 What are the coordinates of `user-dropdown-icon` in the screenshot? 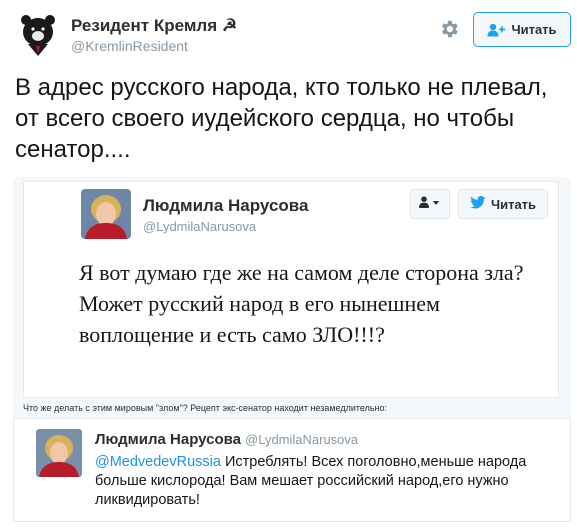 It's located at (430, 204).